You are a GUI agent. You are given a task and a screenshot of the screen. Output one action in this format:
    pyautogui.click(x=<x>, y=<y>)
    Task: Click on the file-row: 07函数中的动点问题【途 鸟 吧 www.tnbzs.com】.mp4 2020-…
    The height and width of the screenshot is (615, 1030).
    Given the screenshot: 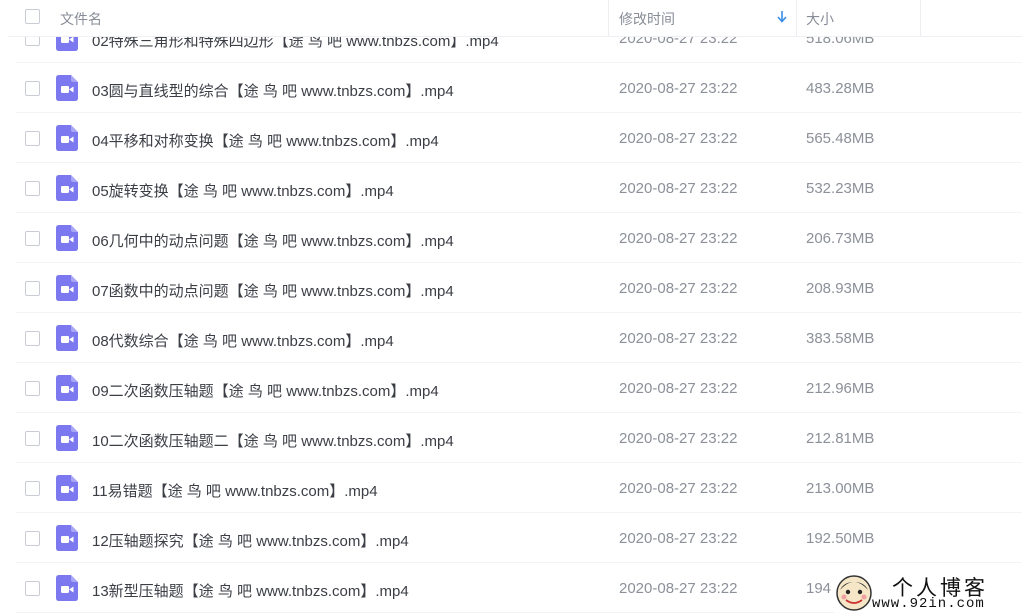 What is the action you would take?
    pyautogui.click(x=515, y=288)
    